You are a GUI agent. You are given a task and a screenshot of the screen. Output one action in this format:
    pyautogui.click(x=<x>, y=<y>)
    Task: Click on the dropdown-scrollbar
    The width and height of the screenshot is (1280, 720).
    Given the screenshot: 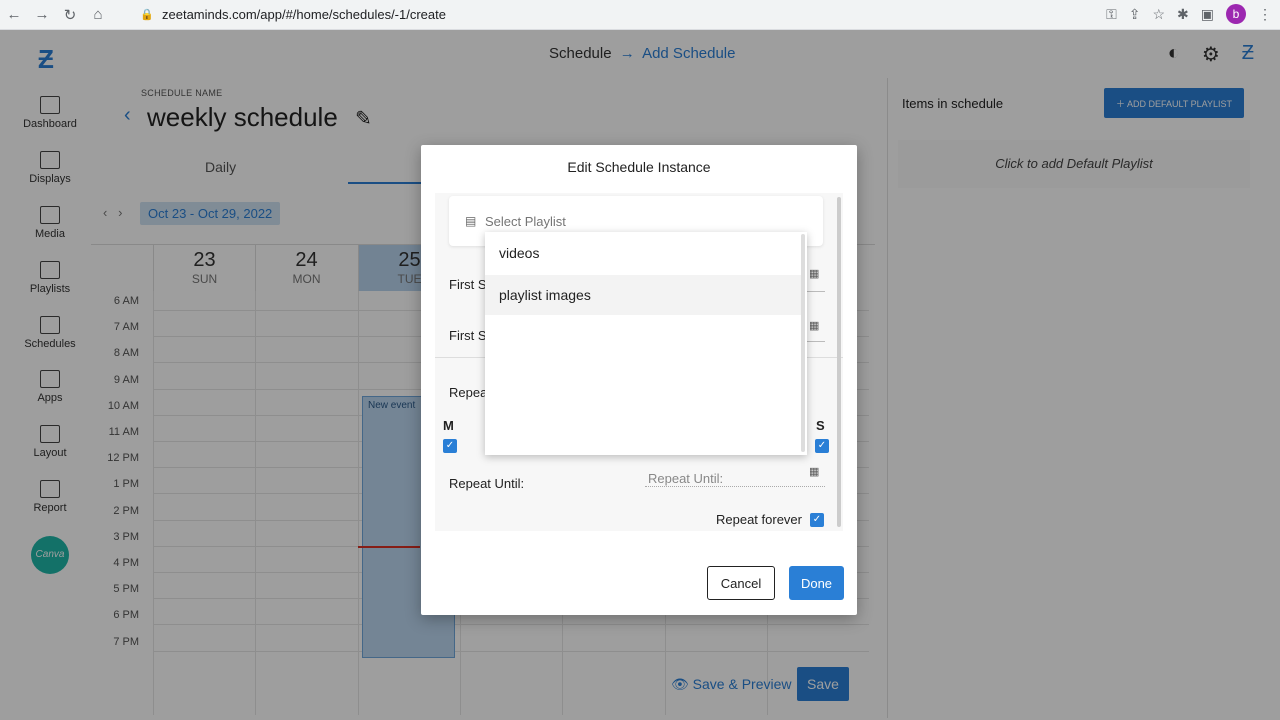 What is the action you would take?
    pyautogui.click(x=803, y=343)
    